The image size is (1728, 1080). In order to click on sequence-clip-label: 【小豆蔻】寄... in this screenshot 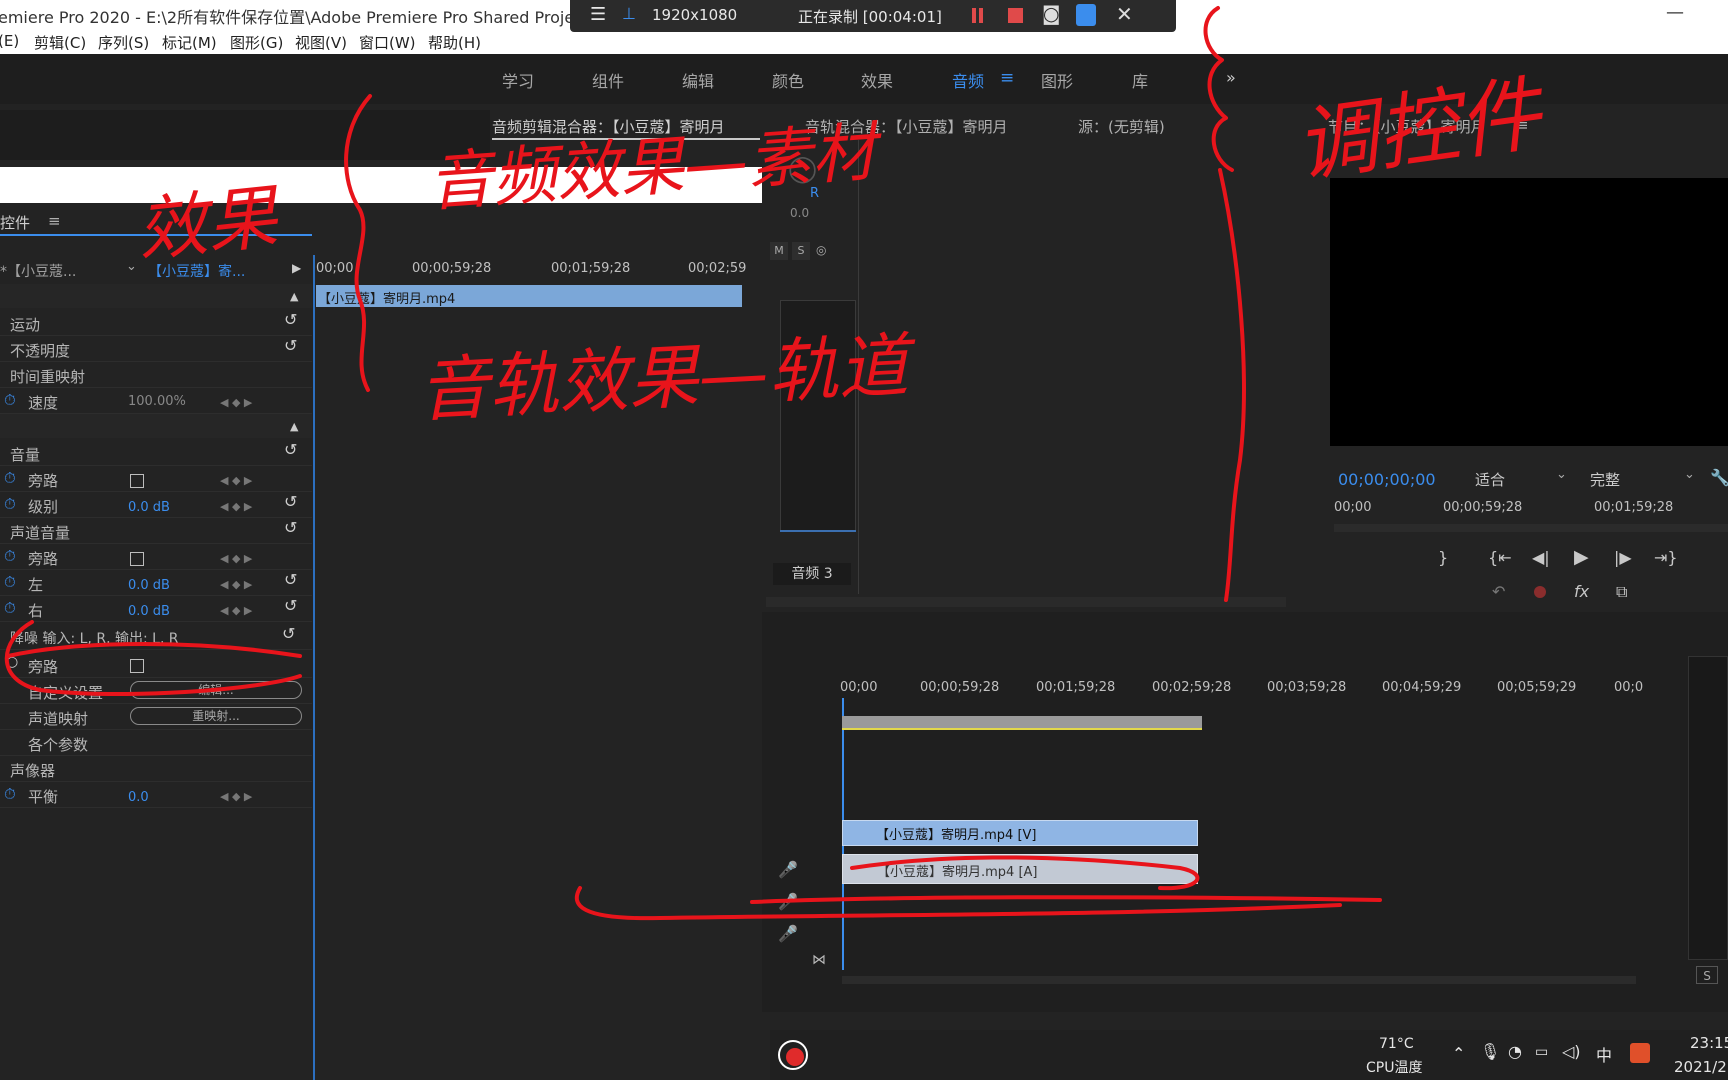, I will do `click(196, 271)`.